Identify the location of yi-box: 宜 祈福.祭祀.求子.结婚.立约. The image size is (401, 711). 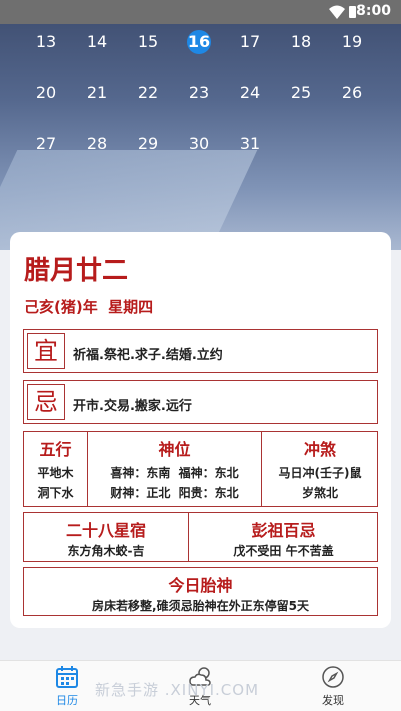
(200, 351).